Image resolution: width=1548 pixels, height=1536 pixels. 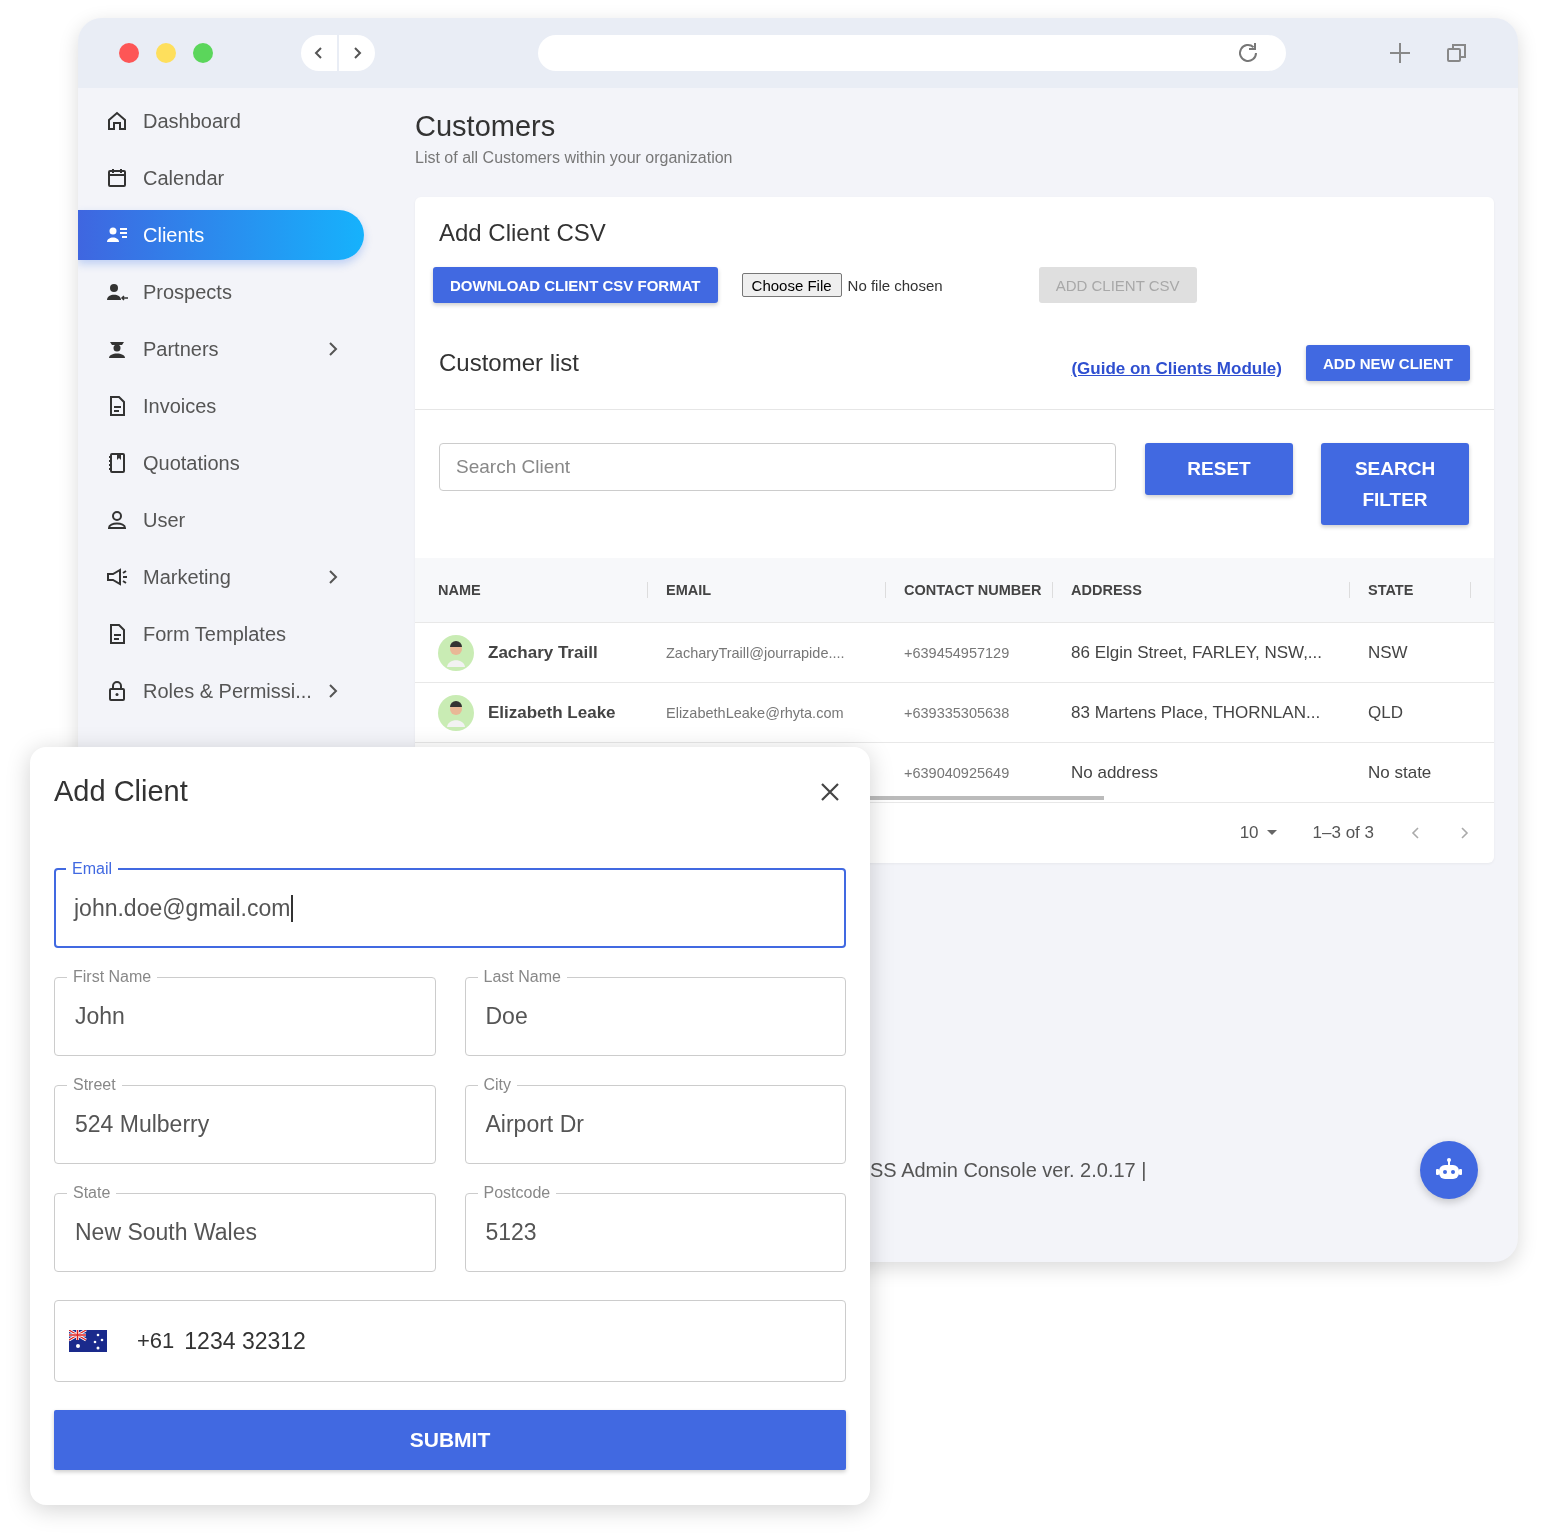 What do you see at coordinates (1258, 833) in the screenshot?
I see `rows-per-page-select: 10` at bounding box center [1258, 833].